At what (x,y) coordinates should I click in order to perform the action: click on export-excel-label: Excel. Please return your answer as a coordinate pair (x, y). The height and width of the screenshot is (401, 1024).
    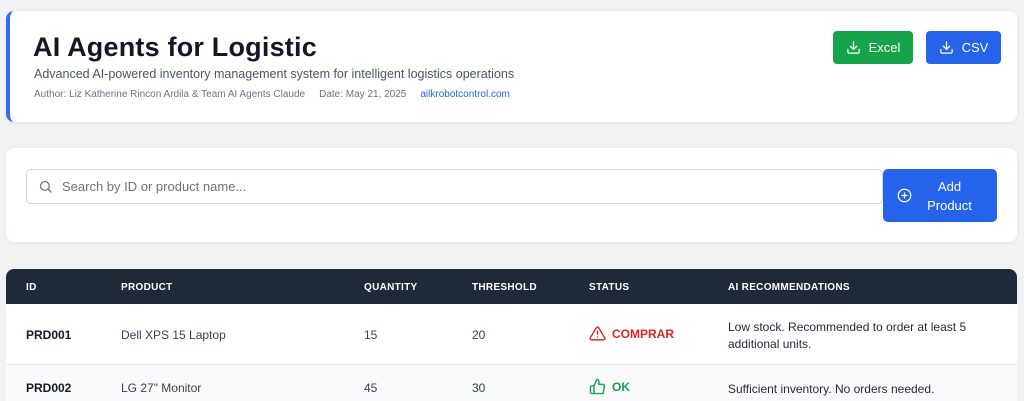
    Looking at the image, I should click on (884, 47).